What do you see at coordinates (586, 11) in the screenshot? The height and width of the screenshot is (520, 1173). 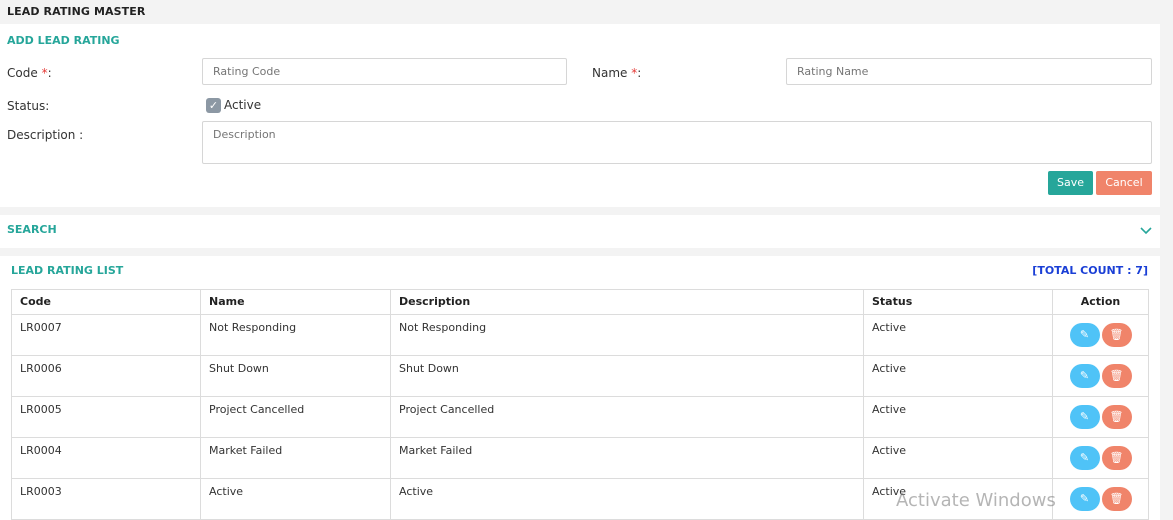 I see `page-title: LEAD RATING MASTER` at bounding box center [586, 11].